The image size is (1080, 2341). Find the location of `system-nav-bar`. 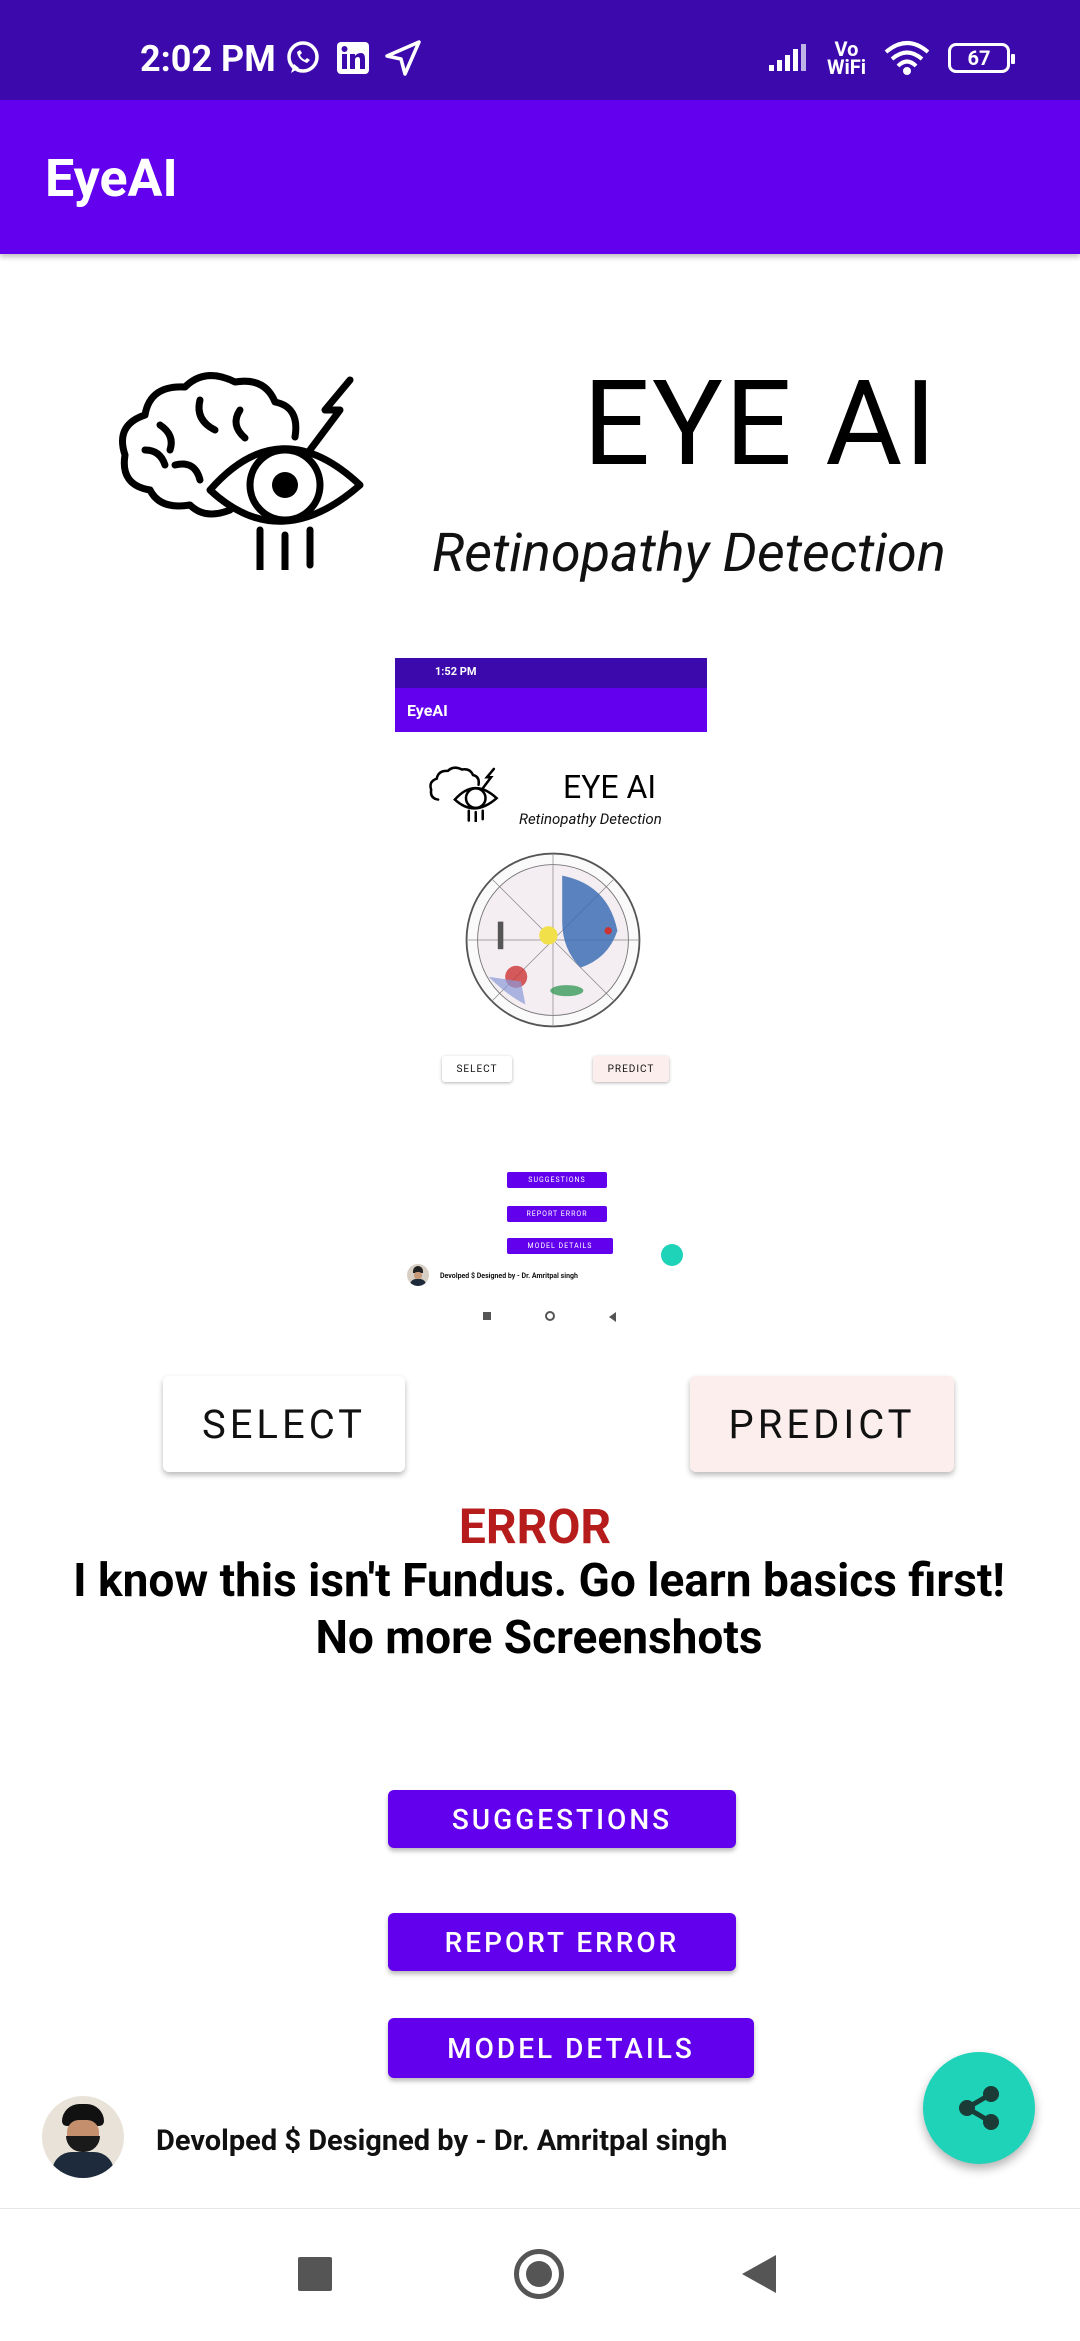

system-nav-bar is located at coordinates (540, 2274).